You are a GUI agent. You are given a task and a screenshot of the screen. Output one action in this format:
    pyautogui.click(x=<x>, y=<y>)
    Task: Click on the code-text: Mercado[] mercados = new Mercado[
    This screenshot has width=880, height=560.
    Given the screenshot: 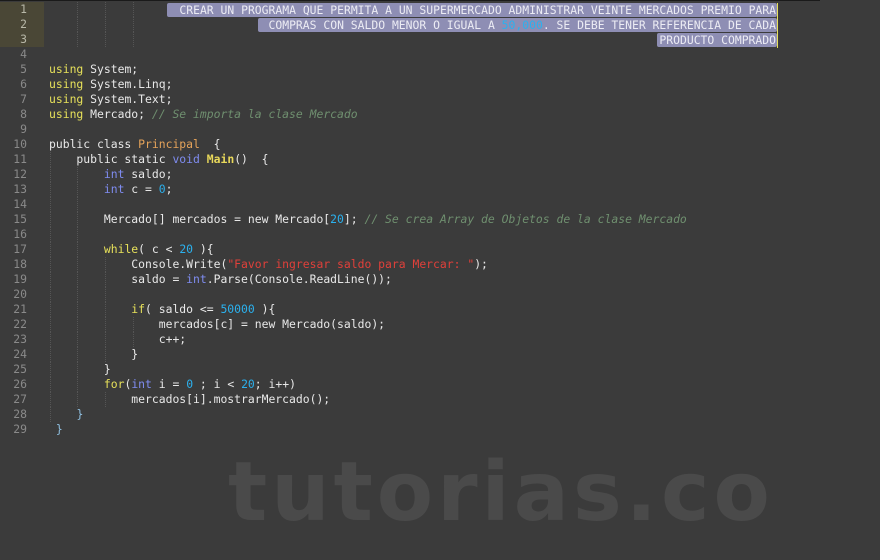 What is the action you would take?
    pyautogui.click(x=190, y=219)
    